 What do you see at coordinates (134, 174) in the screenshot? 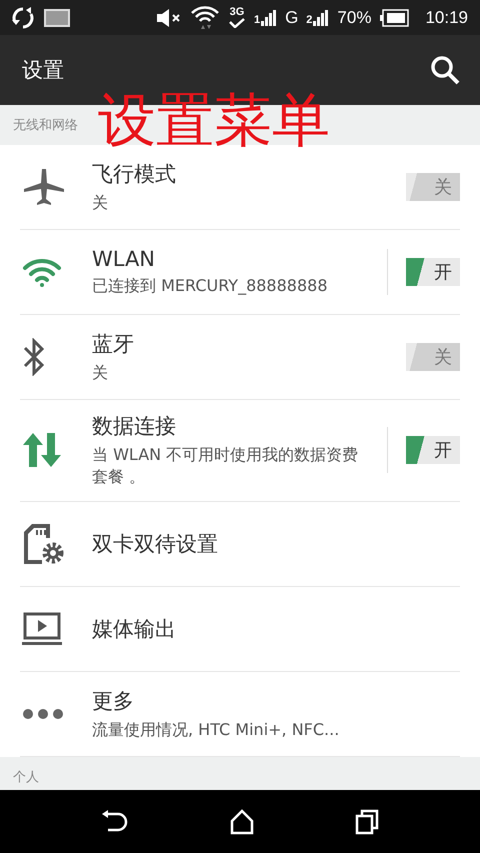
I see `item-title: 飞行模式` at bounding box center [134, 174].